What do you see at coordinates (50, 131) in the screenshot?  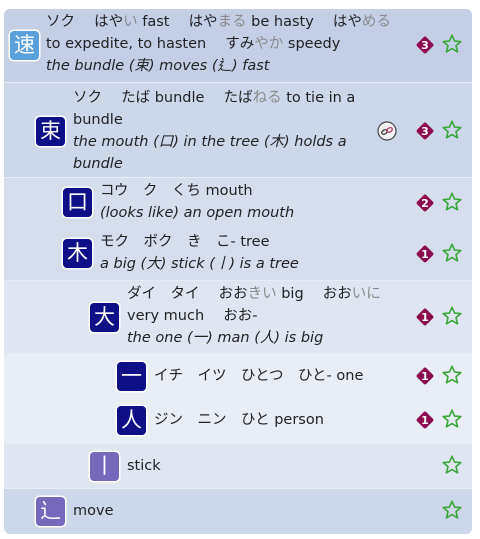 I see `kanji-tile: 束` at bounding box center [50, 131].